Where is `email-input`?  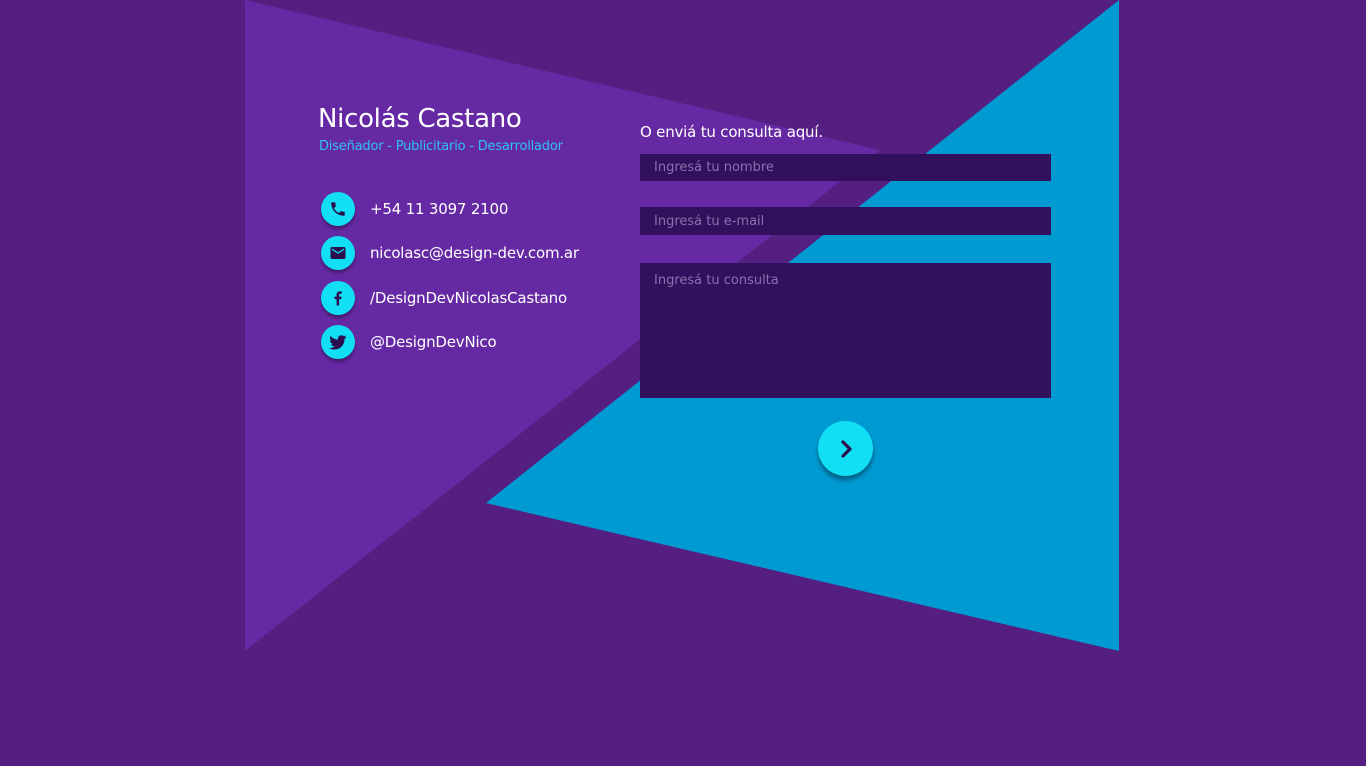 email-input is located at coordinates (845, 221).